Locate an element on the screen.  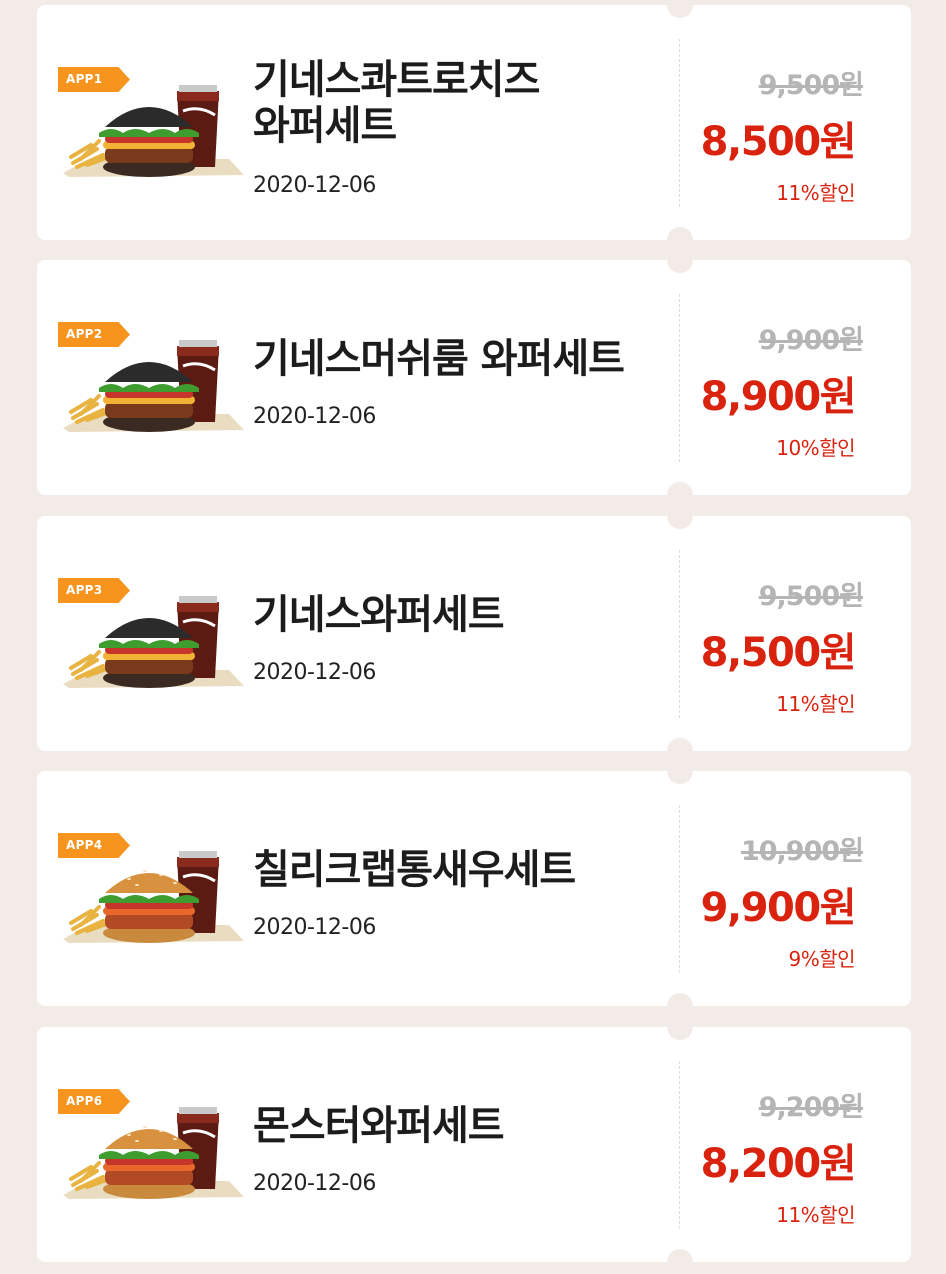
original-price: 10,900원 is located at coordinates (802, 851).